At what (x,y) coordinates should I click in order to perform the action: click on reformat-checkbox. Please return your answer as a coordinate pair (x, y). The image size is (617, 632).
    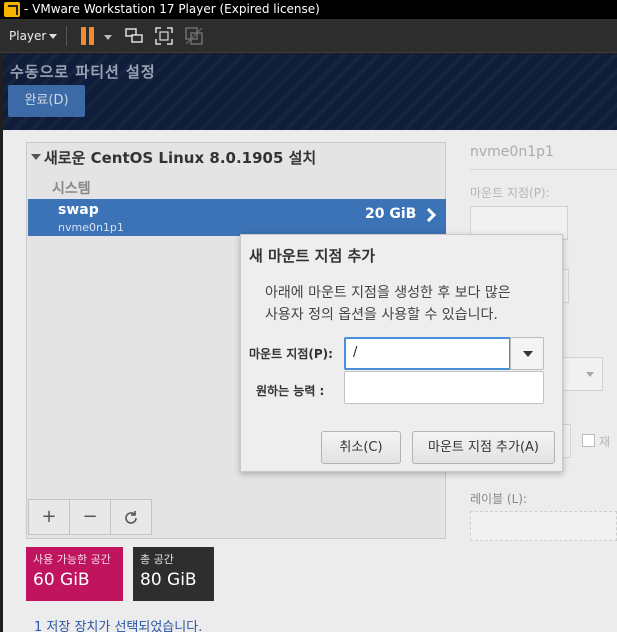
    Looking at the image, I should click on (588, 440).